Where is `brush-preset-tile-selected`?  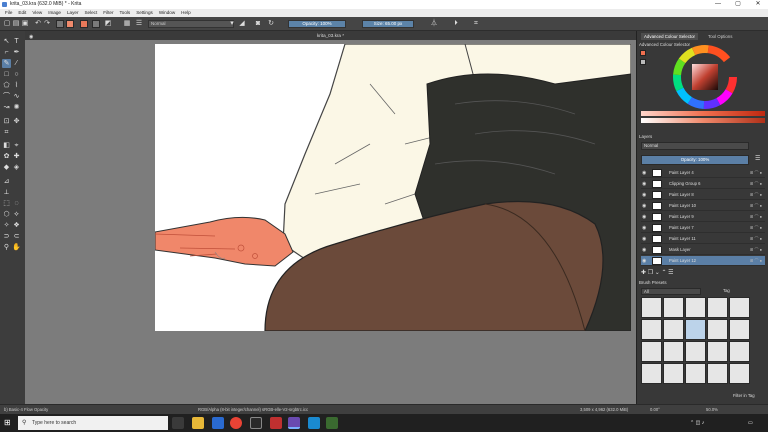
brush-preset-tile-selected is located at coordinates (695, 329).